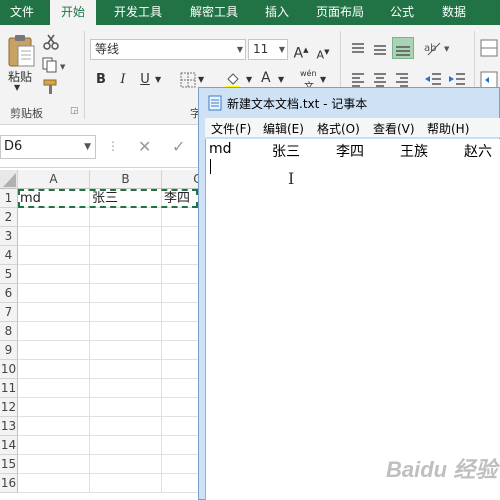  What do you see at coordinates (54, 198) in the screenshot?
I see `cell-a1: md` at bounding box center [54, 198].